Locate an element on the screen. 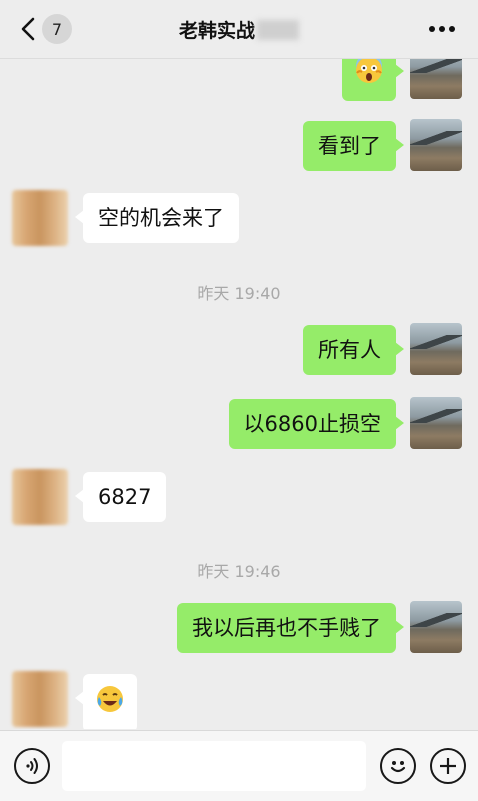 The image size is (478, 801). emoji-button is located at coordinates (398, 766).